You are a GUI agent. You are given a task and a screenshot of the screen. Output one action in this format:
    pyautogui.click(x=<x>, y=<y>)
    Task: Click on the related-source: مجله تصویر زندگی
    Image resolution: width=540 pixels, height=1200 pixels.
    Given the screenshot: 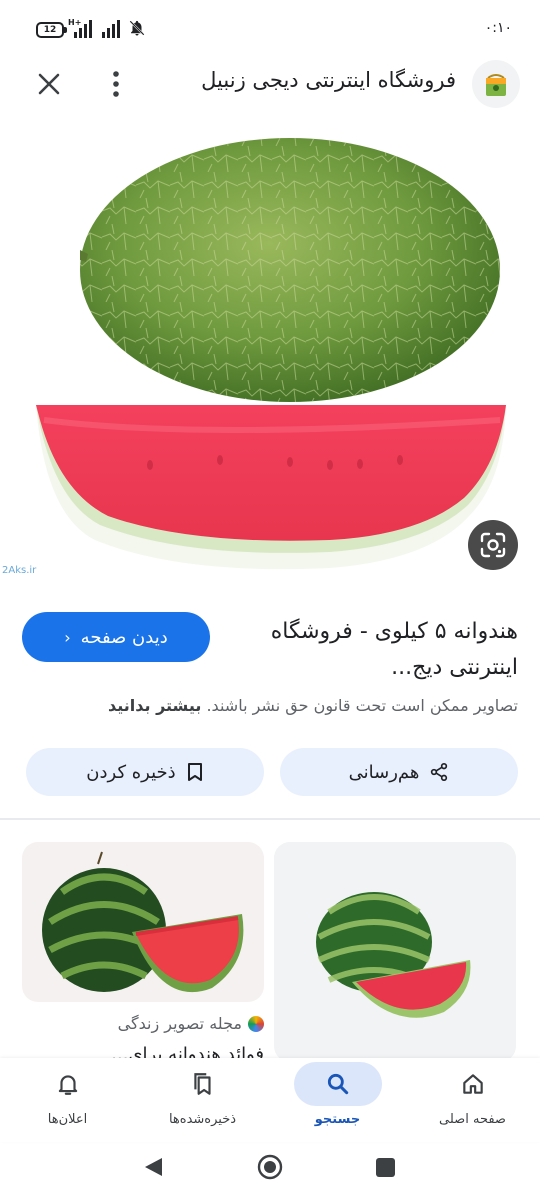 What is the action you would take?
    pyautogui.click(x=191, y=1023)
    